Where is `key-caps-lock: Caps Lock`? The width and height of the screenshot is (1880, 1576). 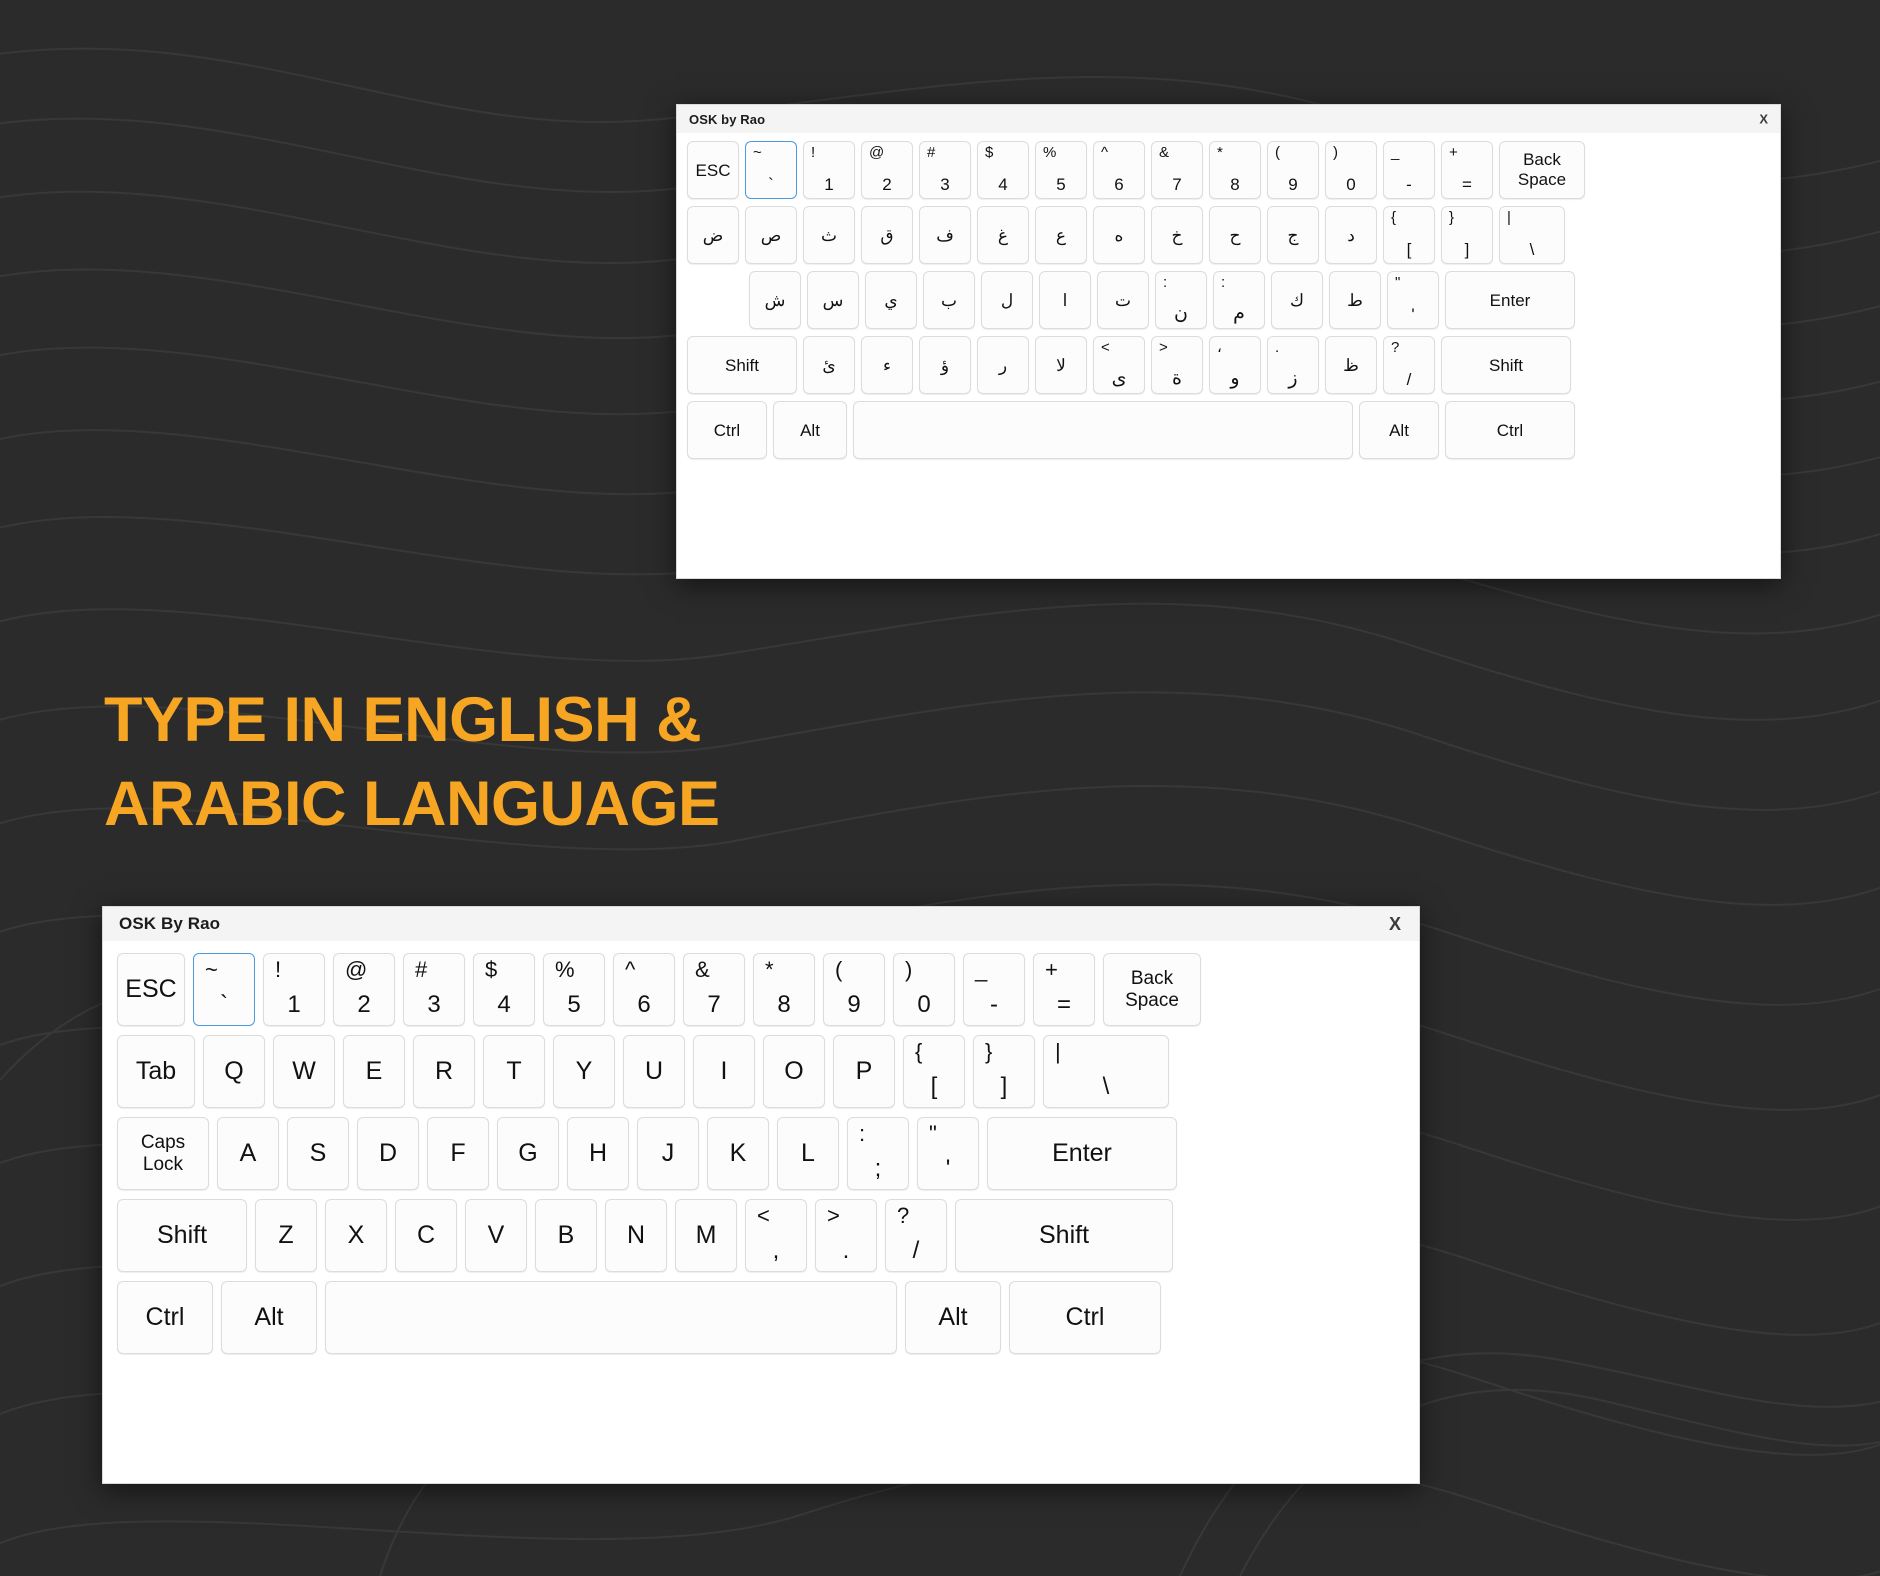
key-caps-lock: Caps Lock is located at coordinates (163, 1153).